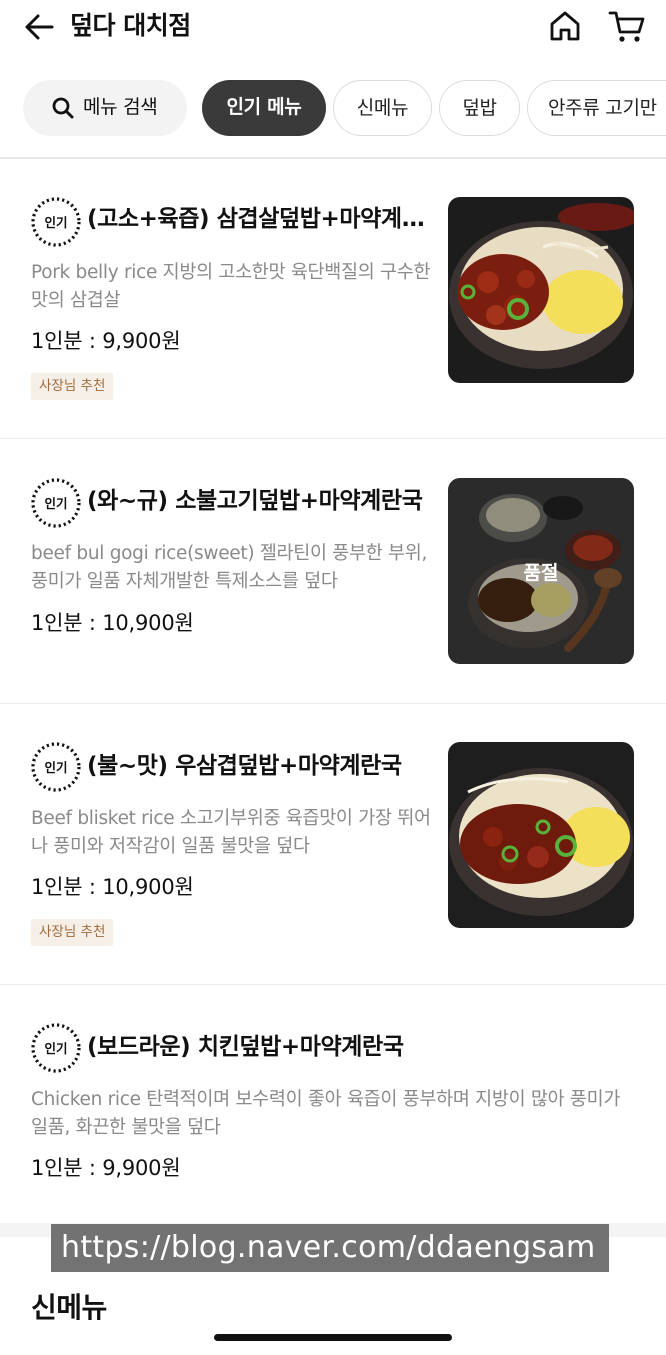 This screenshot has height=1355, width=666. I want to click on menu-item-name: (보드라운) 치킨덮밥+마약계란국, so click(245, 1047).